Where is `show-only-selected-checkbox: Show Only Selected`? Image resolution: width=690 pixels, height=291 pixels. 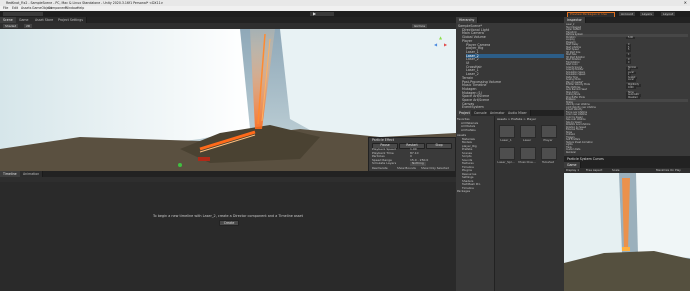 show-only-selected-checkbox: Show Only Selected is located at coordinates (435, 168).